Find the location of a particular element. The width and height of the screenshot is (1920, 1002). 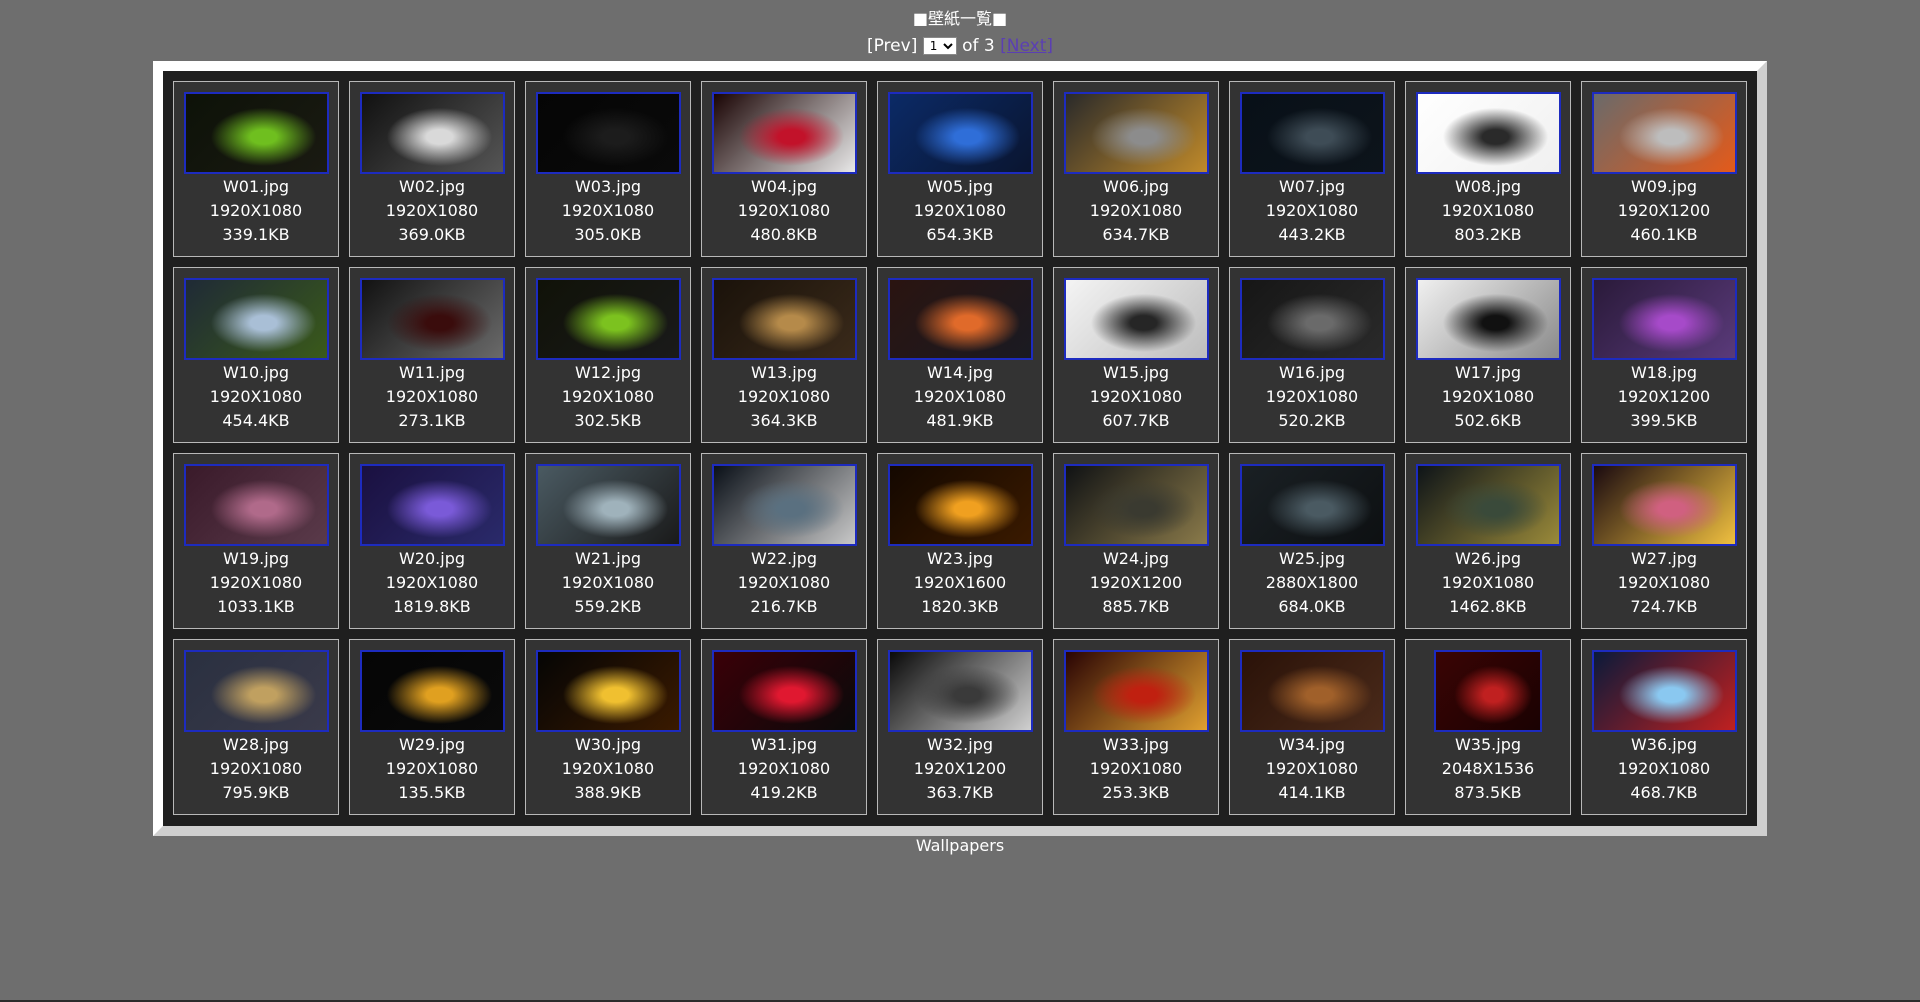

wallpaper-filename: W11.jpg is located at coordinates (432, 372).